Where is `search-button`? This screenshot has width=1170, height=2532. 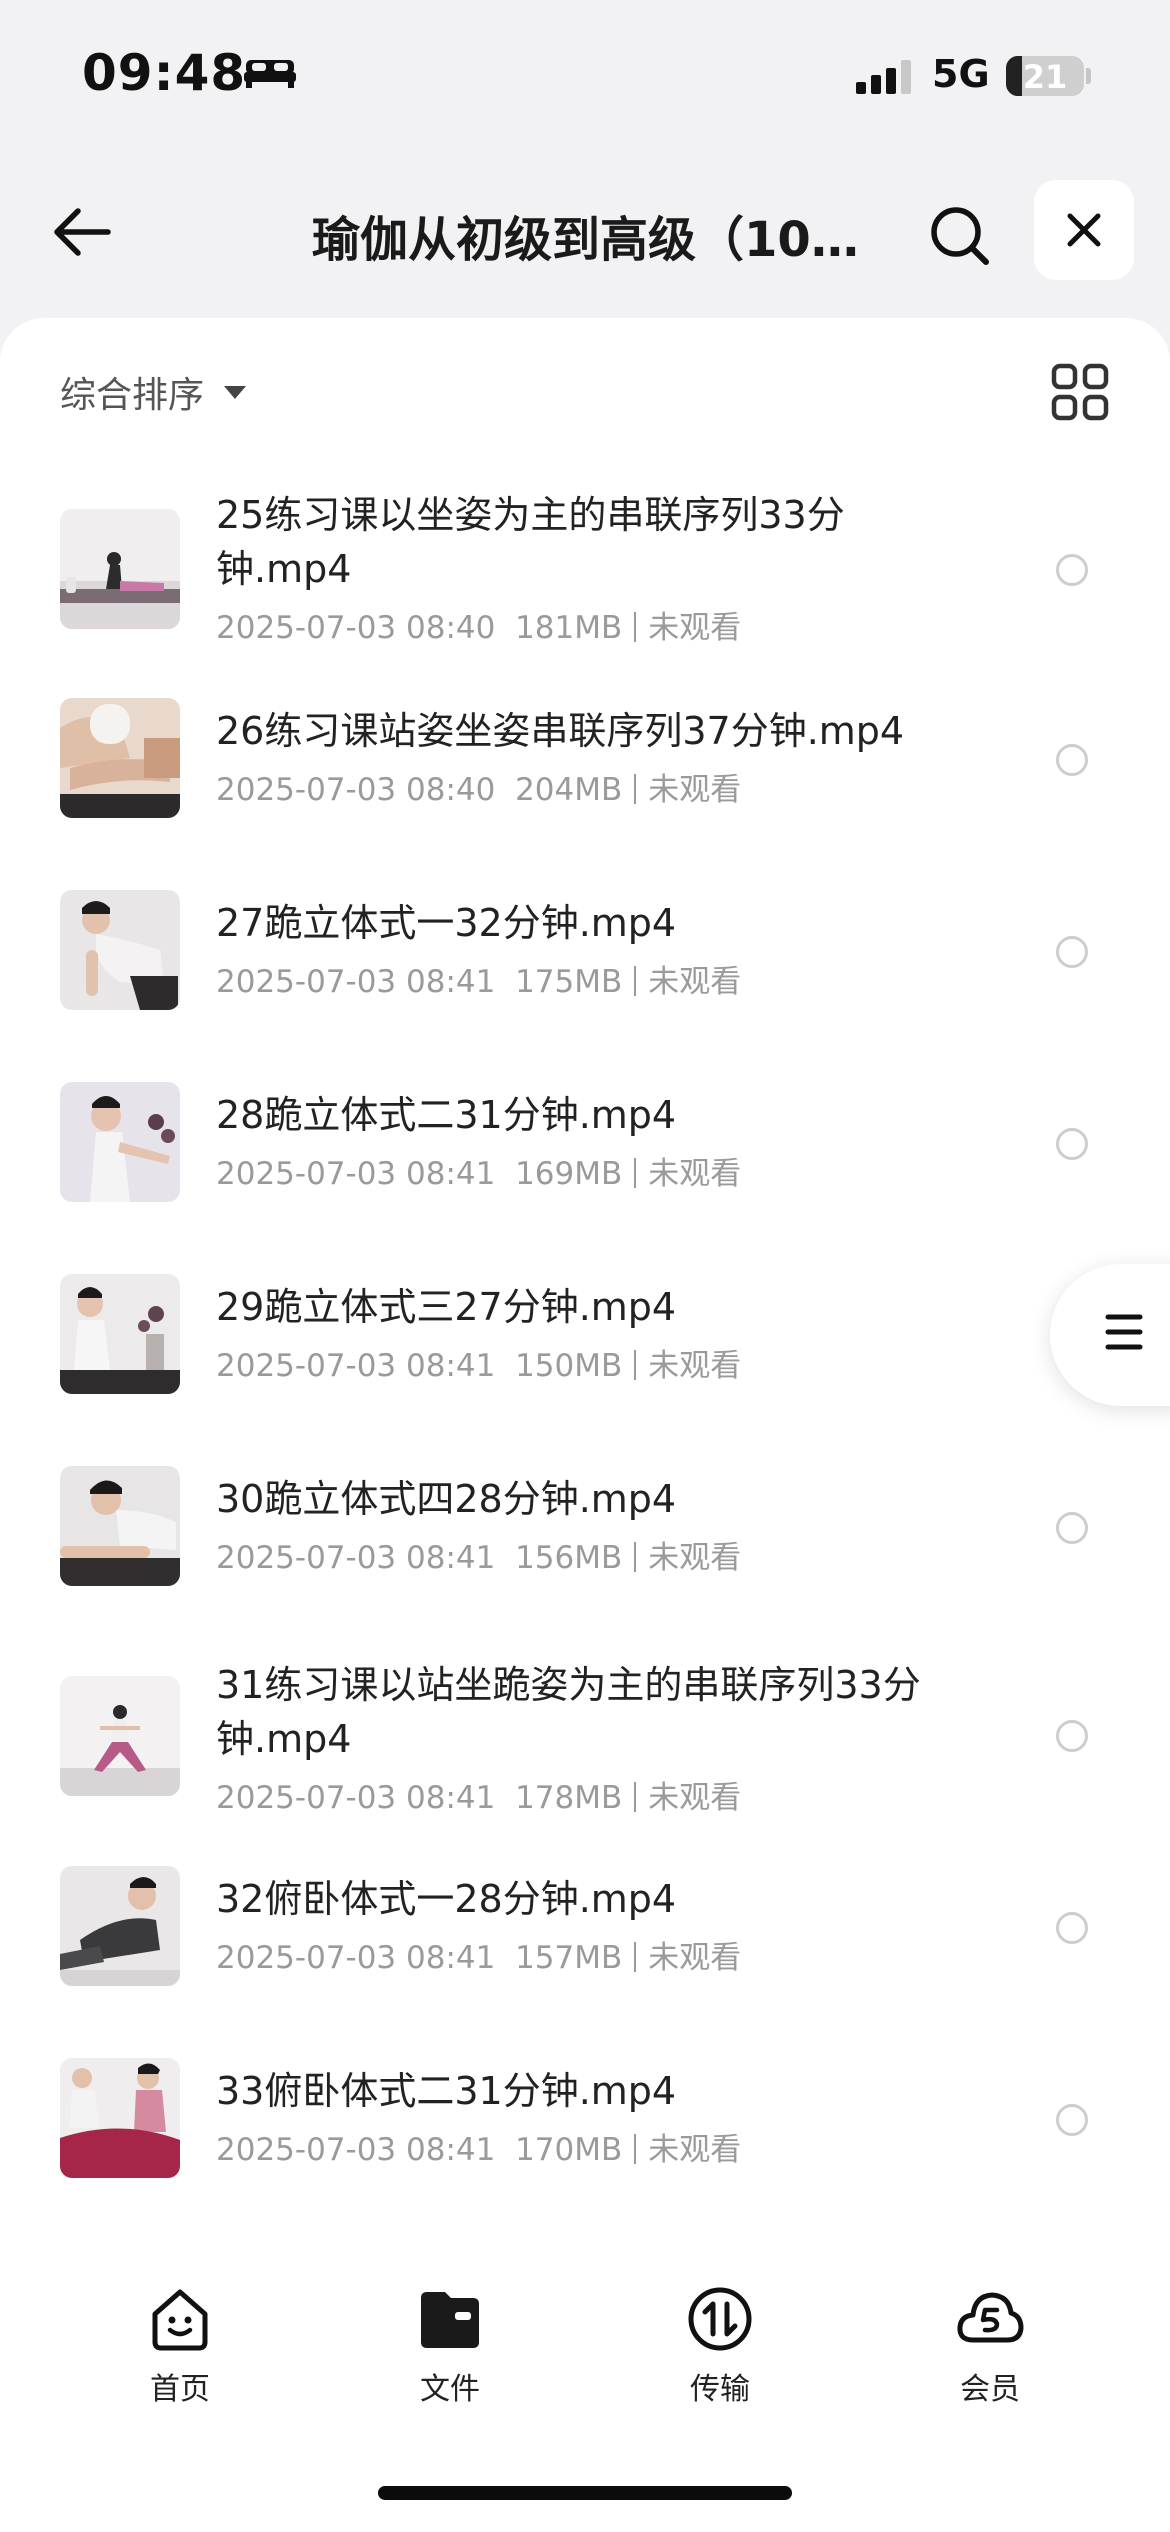 search-button is located at coordinates (960, 236).